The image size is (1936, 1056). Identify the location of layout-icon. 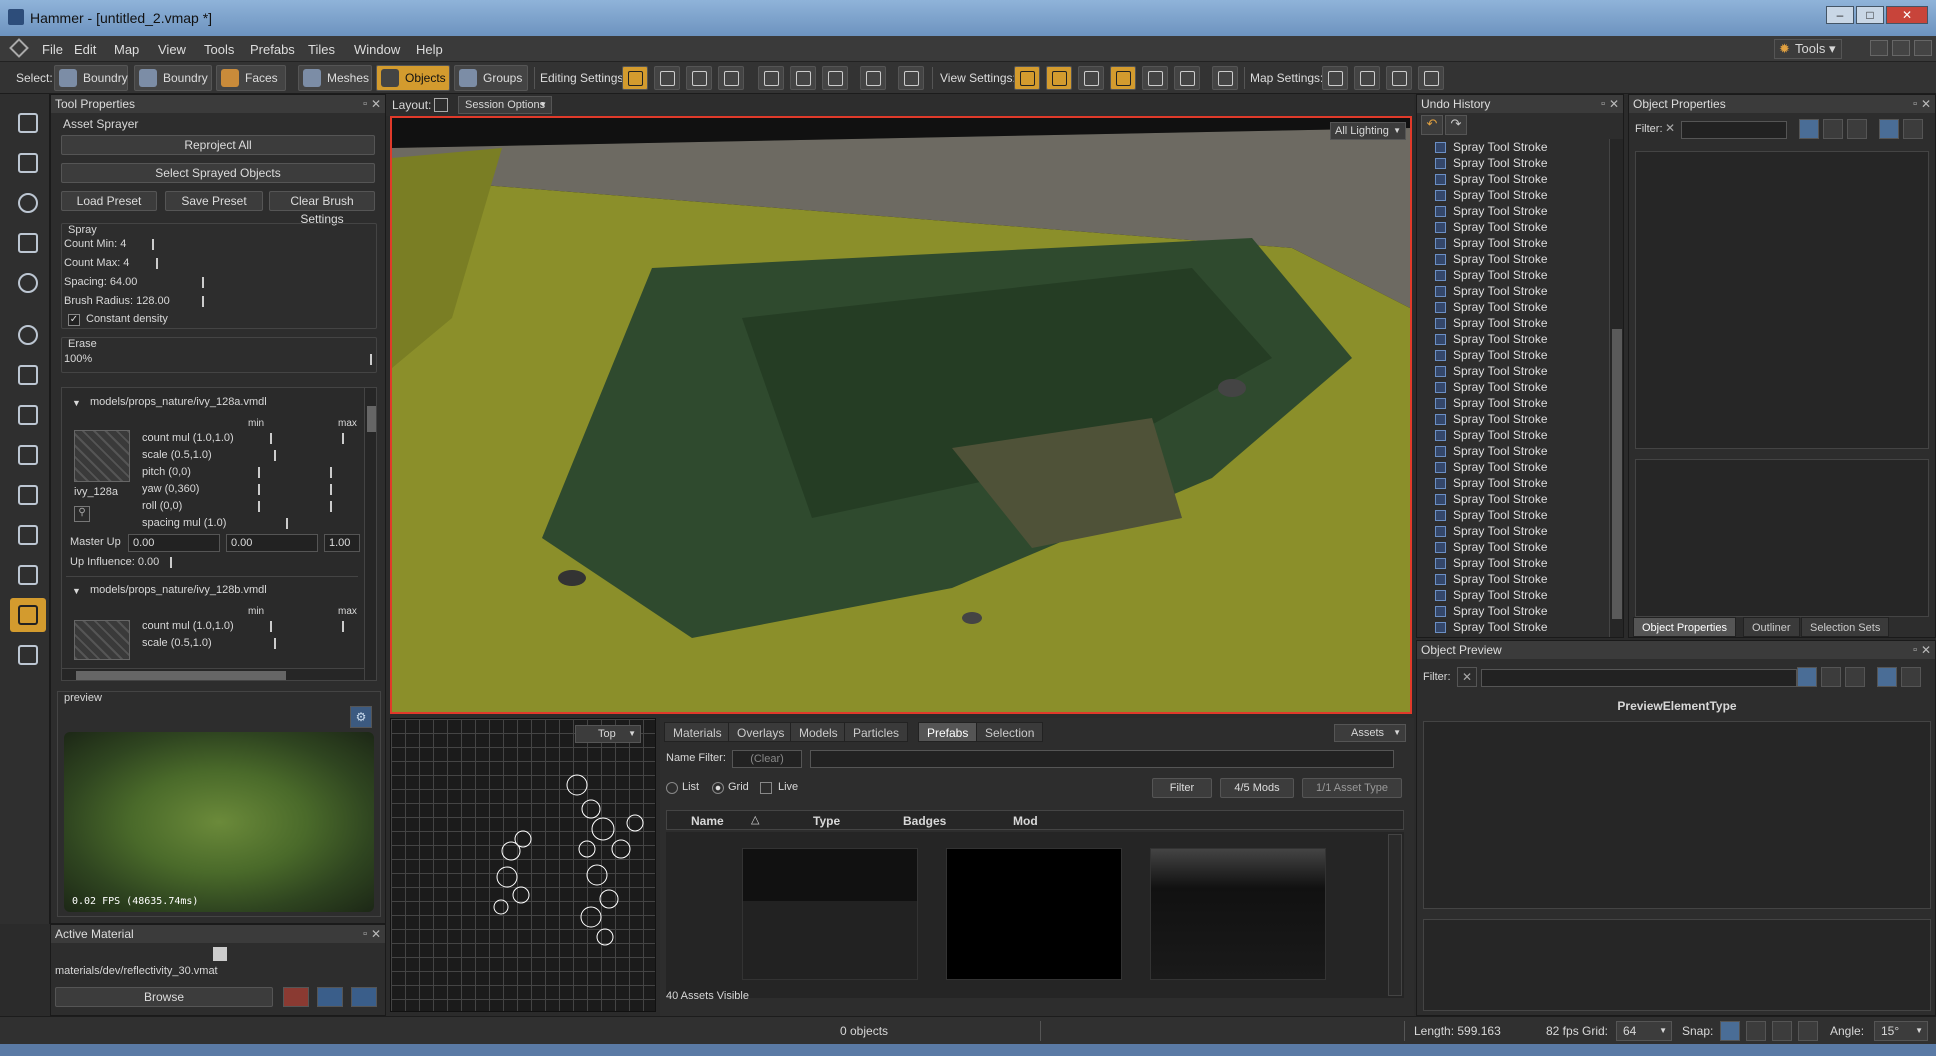
(441, 105).